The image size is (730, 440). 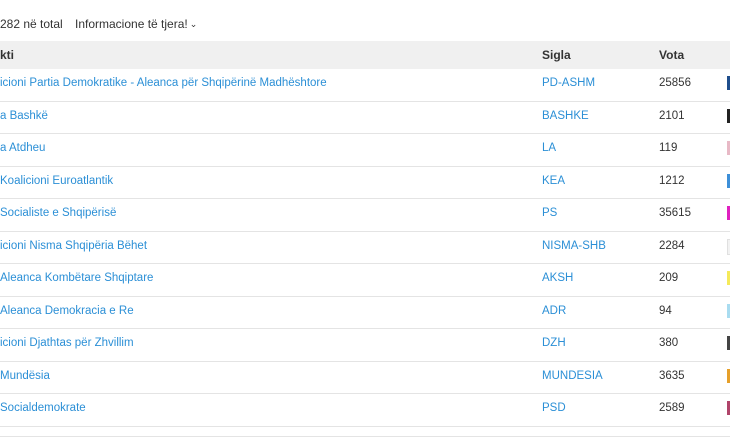 What do you see at coordinates (365, 345) in the screenshot?
I see `table-row: icioni Djathtas për Zhvillim DZH 380` at bounding box center [365, 345].